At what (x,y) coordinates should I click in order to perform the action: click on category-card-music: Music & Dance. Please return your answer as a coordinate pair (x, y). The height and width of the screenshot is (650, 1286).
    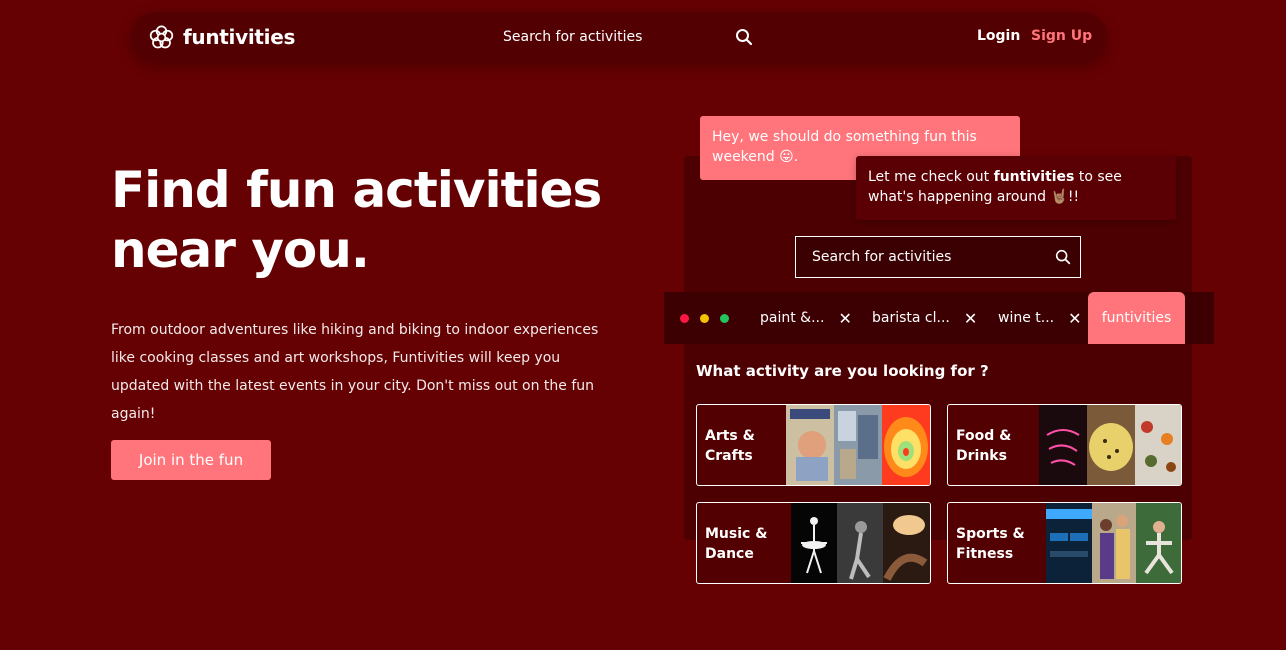
    Looking at the image, I should click on (813, 543).